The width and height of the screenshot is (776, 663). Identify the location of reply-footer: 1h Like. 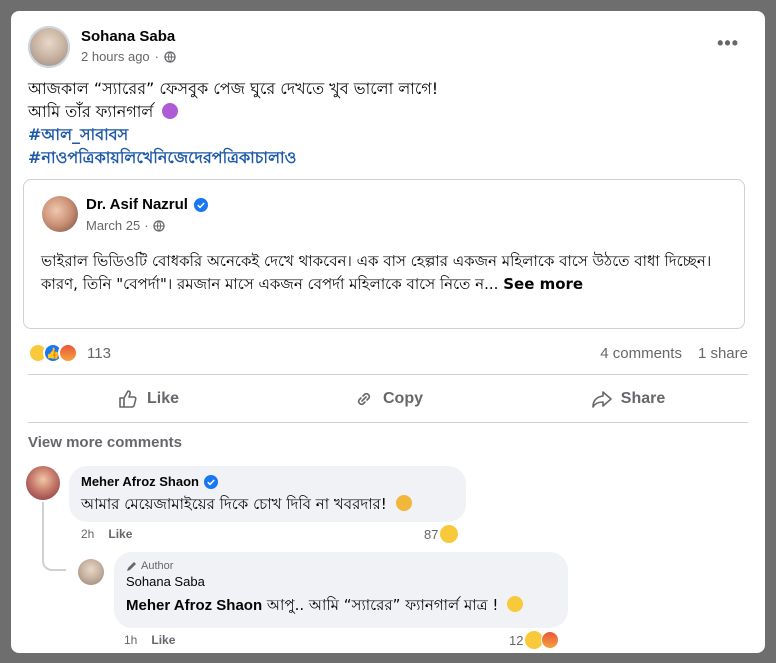
(149, 640).